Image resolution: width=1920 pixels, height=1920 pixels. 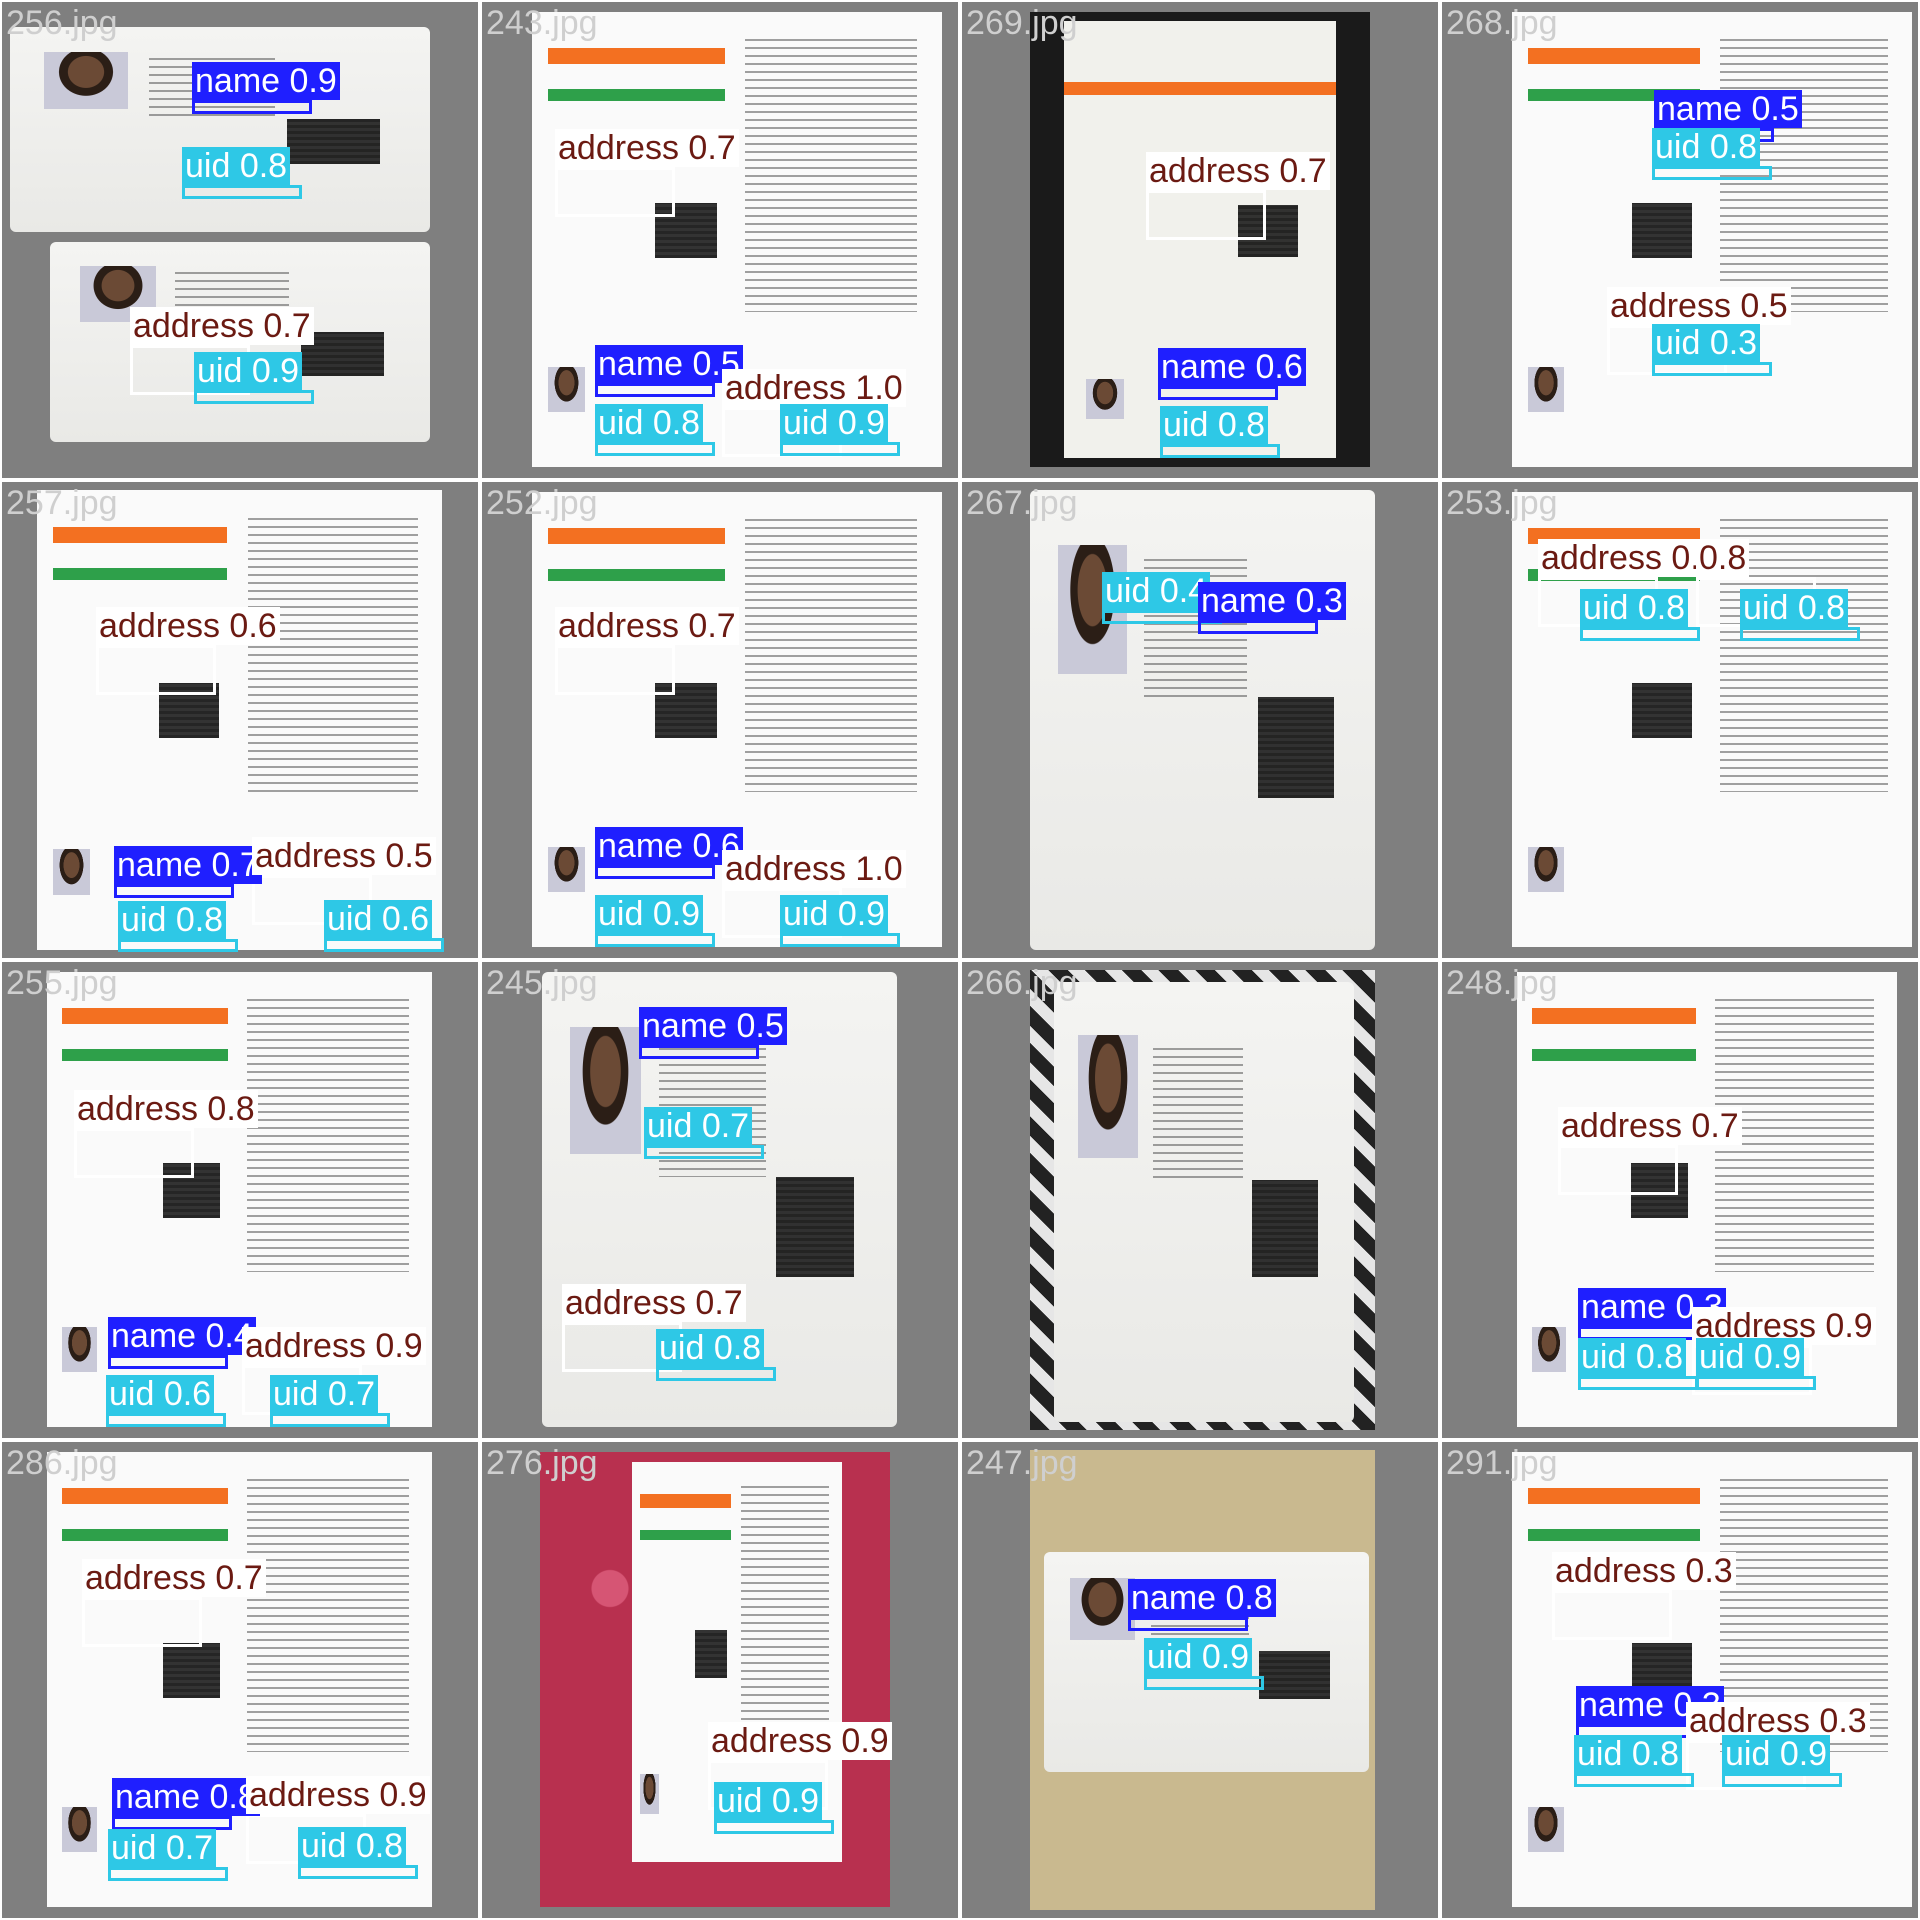 What do you see at coordinates (542, 503) in the screenshot?
I see `tile-filename: 252.jpg` at bounding box center [542, 503].